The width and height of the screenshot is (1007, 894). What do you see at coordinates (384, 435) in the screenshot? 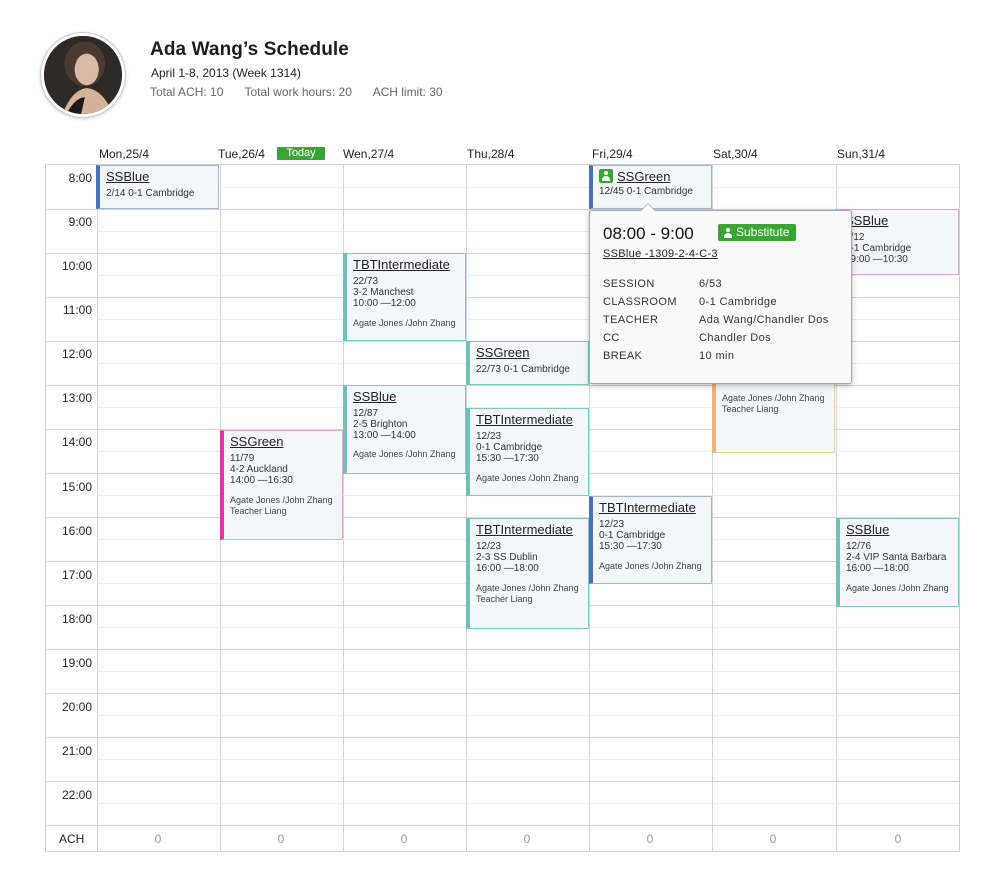
I see `event-time: 13:00 —14:00` at bounding box center [384, 435].